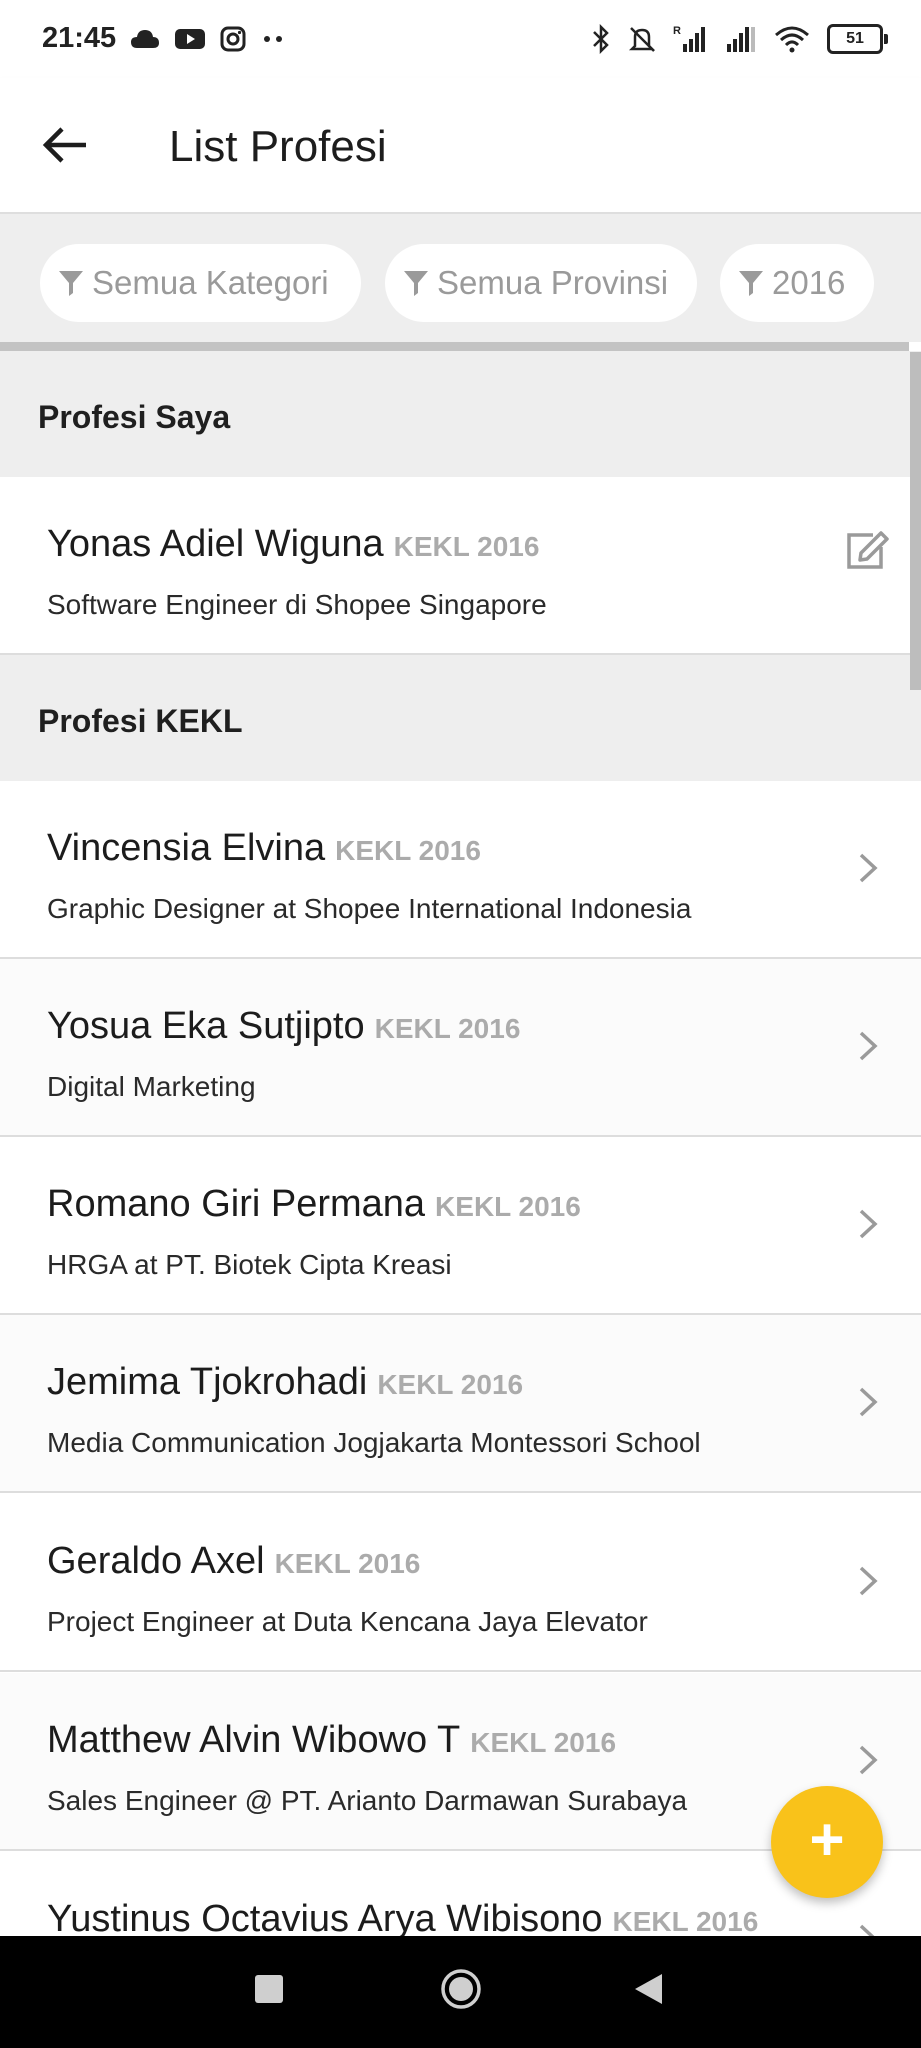  I want to click on svg-text: R, so click(677, 31).